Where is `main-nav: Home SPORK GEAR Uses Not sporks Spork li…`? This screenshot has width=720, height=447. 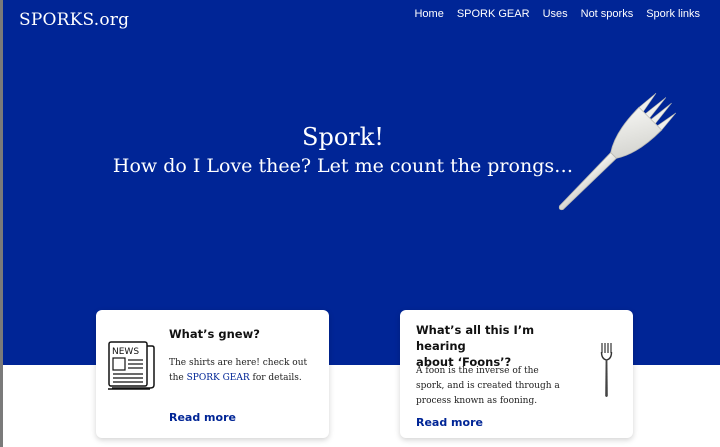 main-nav: Home SPORK GEAR Uses Not sporks Spork li… is located at coordinates (550, 14).